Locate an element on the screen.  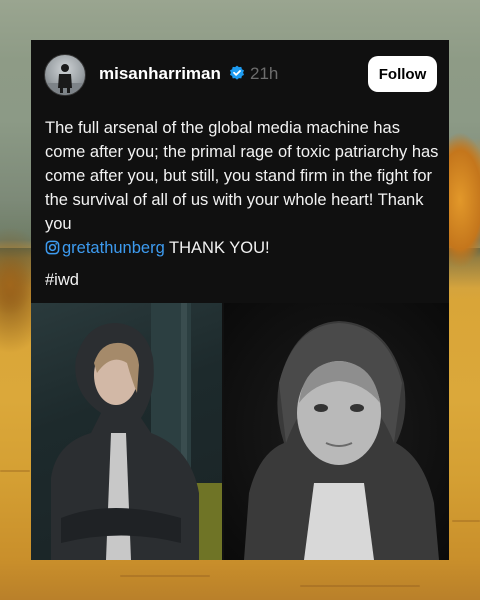
username: misanharriman is located at coordinates (160, 74).